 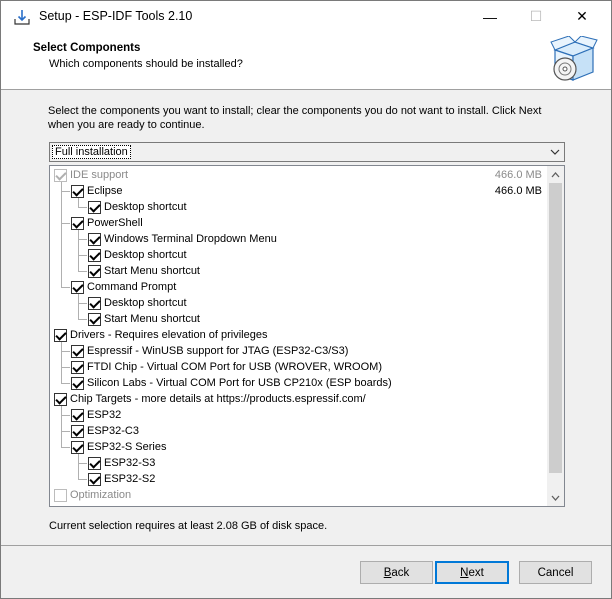 I want to click on vertical-scrollbar, so click(x=555, y=336).